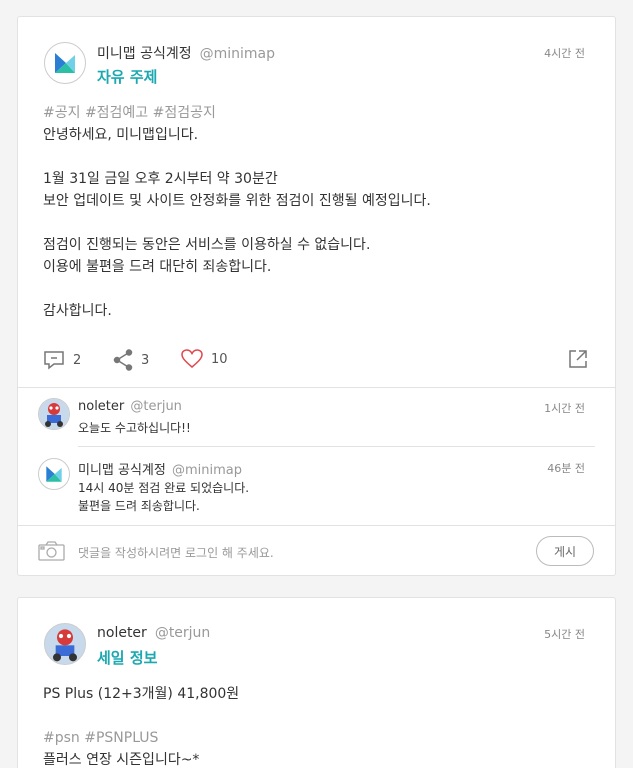  Describe the element at coordinates (164, 497) in the screenshot. I see `comment-body: 14시 40분 점검 완료 되었습니다. 불편을 드려 죄송합니다.` at that location.